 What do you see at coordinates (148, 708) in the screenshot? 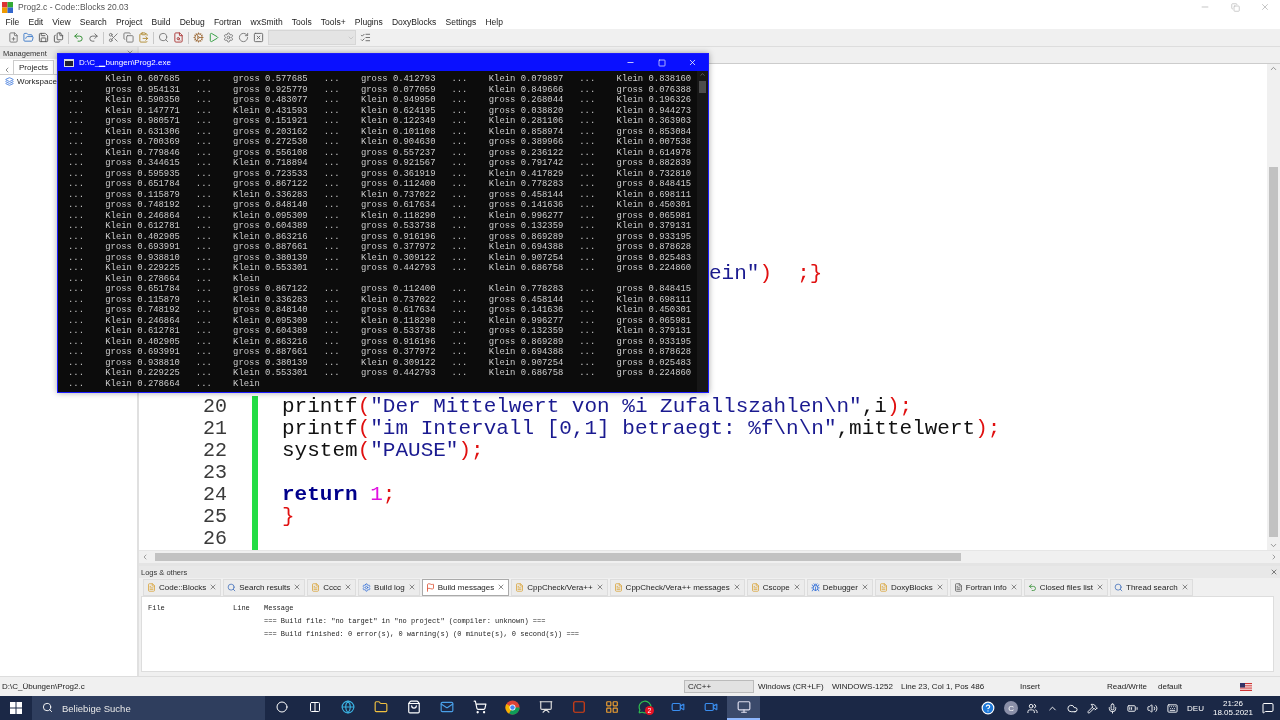
I see `search-field: Beliebige Suche` at bounding box center [148, 708].